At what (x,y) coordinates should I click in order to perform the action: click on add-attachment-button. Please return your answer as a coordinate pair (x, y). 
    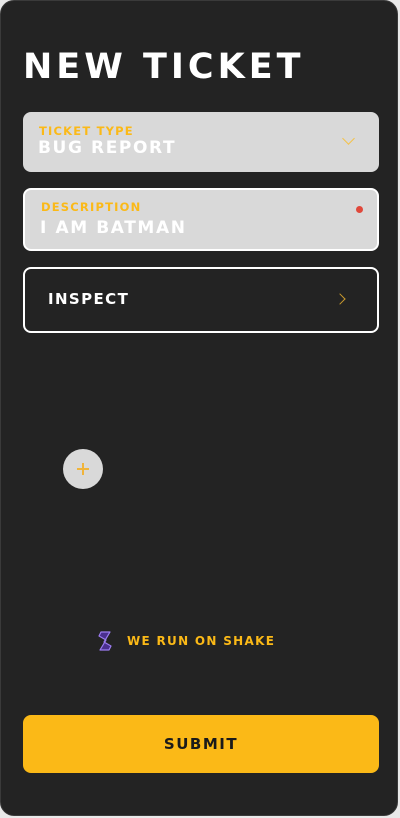
    Looking at the image, I should click on (83, 469).